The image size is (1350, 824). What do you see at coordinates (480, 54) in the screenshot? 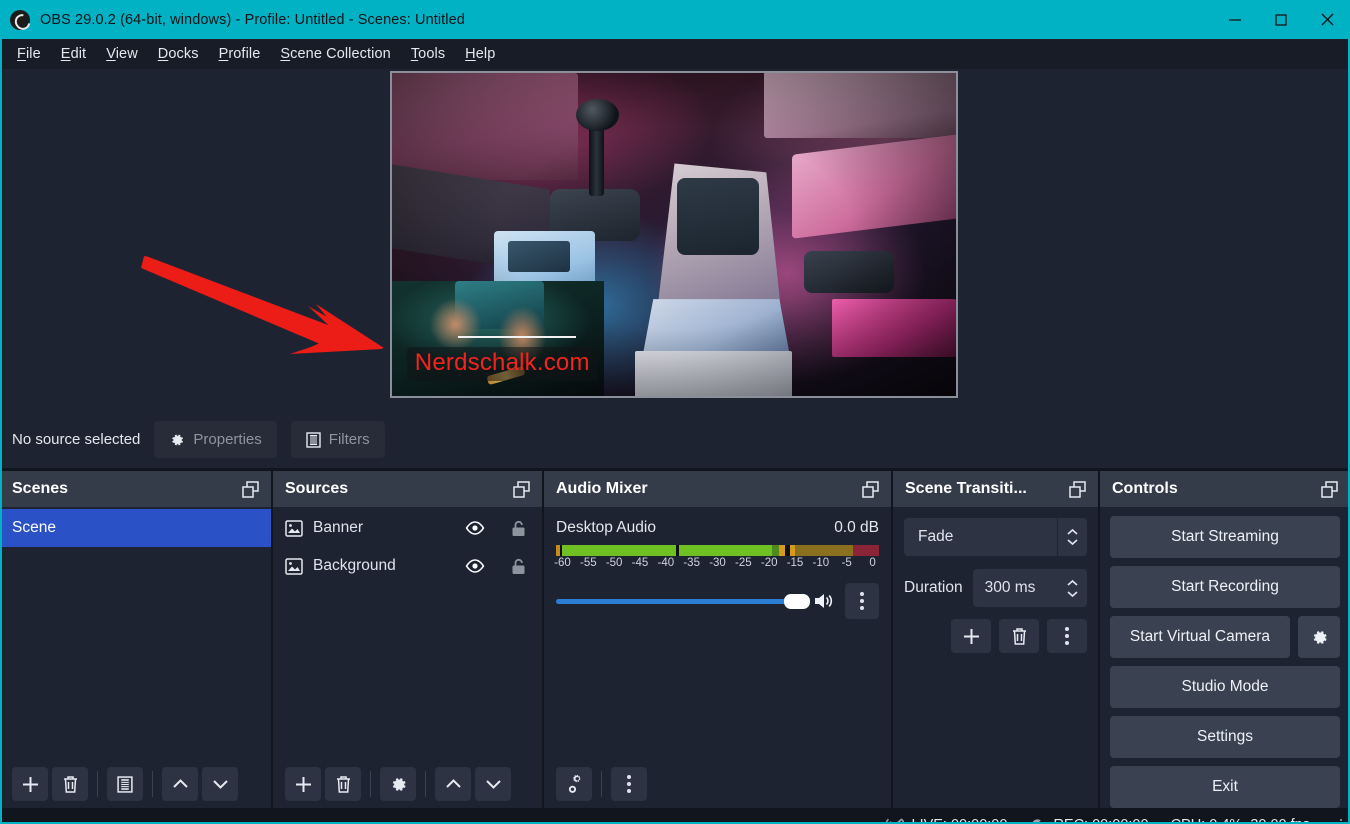
I see `menu-item-help: Help` at bounding box center [480, 54].